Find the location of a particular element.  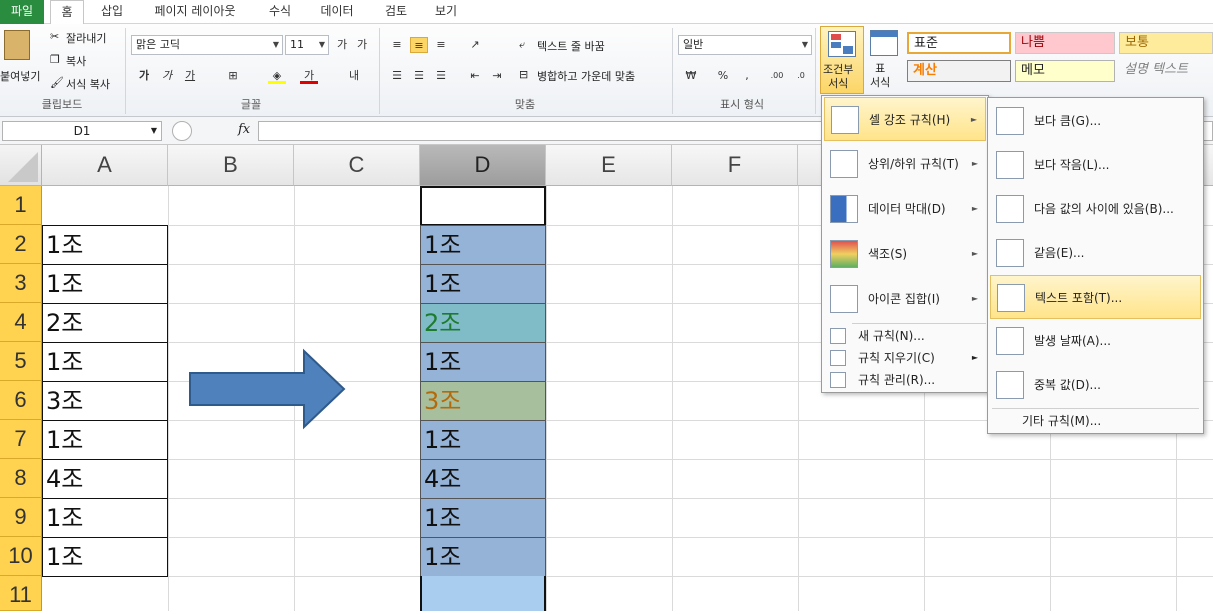

font-color-icon: 가 is located at coordinates (309, 76).